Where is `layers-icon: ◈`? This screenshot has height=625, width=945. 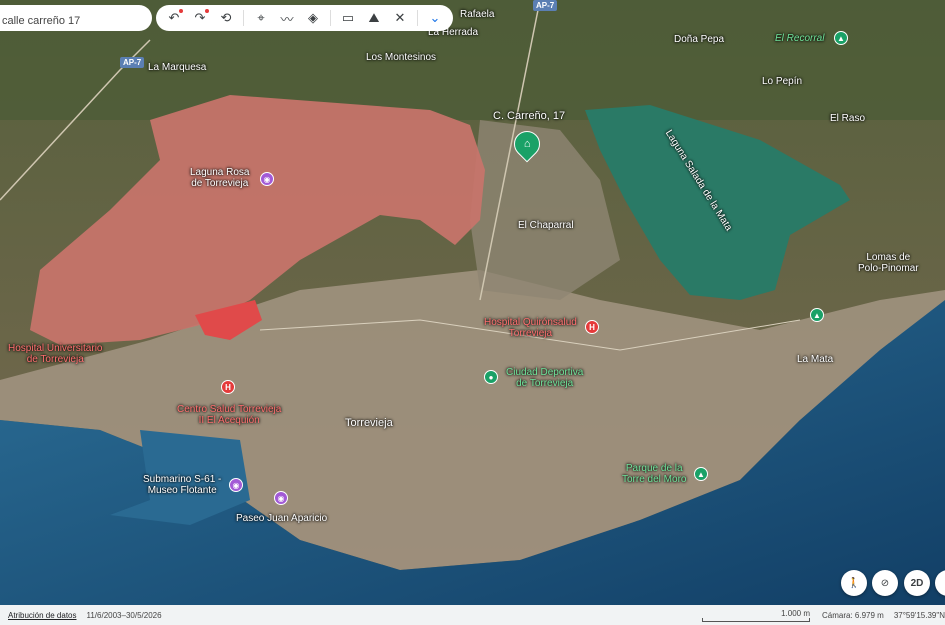
layers-icon: ◈ is located at coordinates (313, 17).